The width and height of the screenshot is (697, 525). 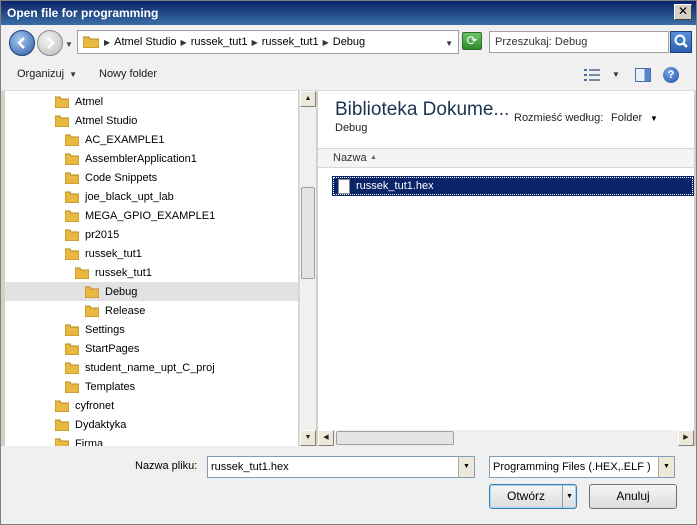 I want to click on tree-item: Templates, so click(x=100, y=386).